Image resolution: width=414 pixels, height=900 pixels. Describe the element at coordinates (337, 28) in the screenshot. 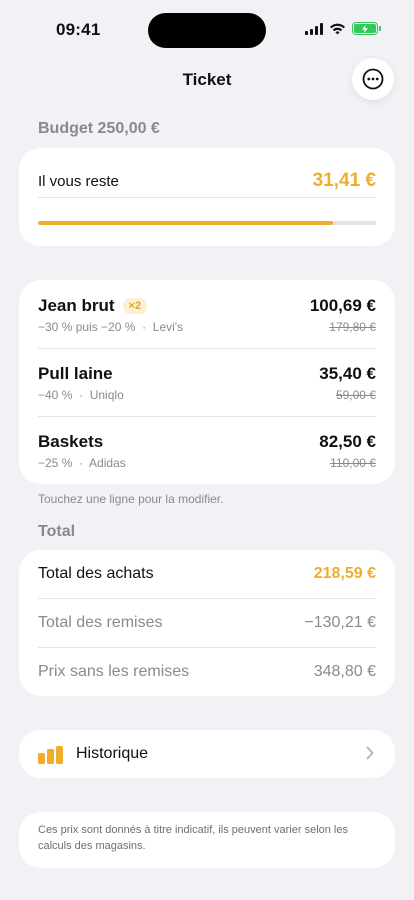

I see `wifi-icon` at that location.